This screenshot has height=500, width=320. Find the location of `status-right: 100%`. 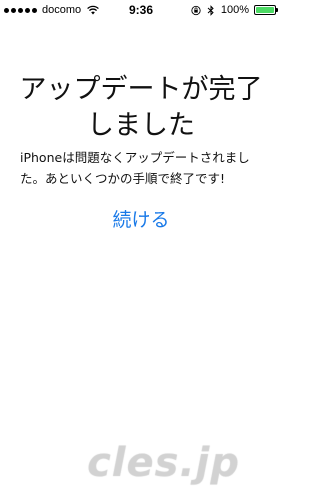

status-right: 100% is located at coordinates (234, 10).